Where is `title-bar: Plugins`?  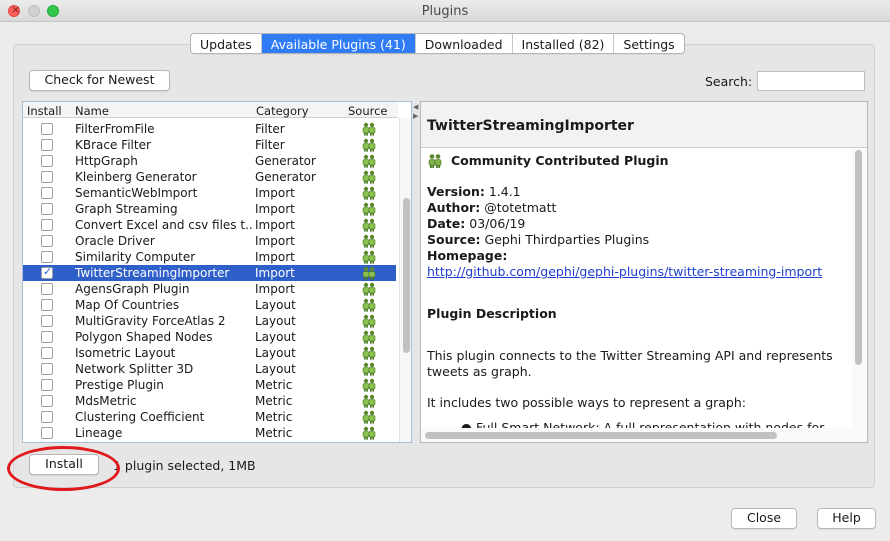
title-bar: Plugins is located at coordinates (445, 11).